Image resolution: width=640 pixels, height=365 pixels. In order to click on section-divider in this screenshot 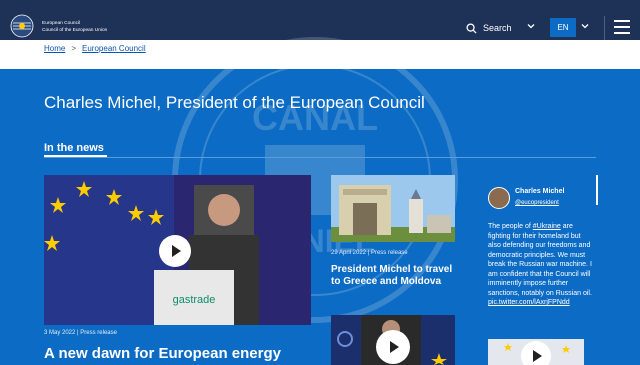, I will do `click(320, 157)`.